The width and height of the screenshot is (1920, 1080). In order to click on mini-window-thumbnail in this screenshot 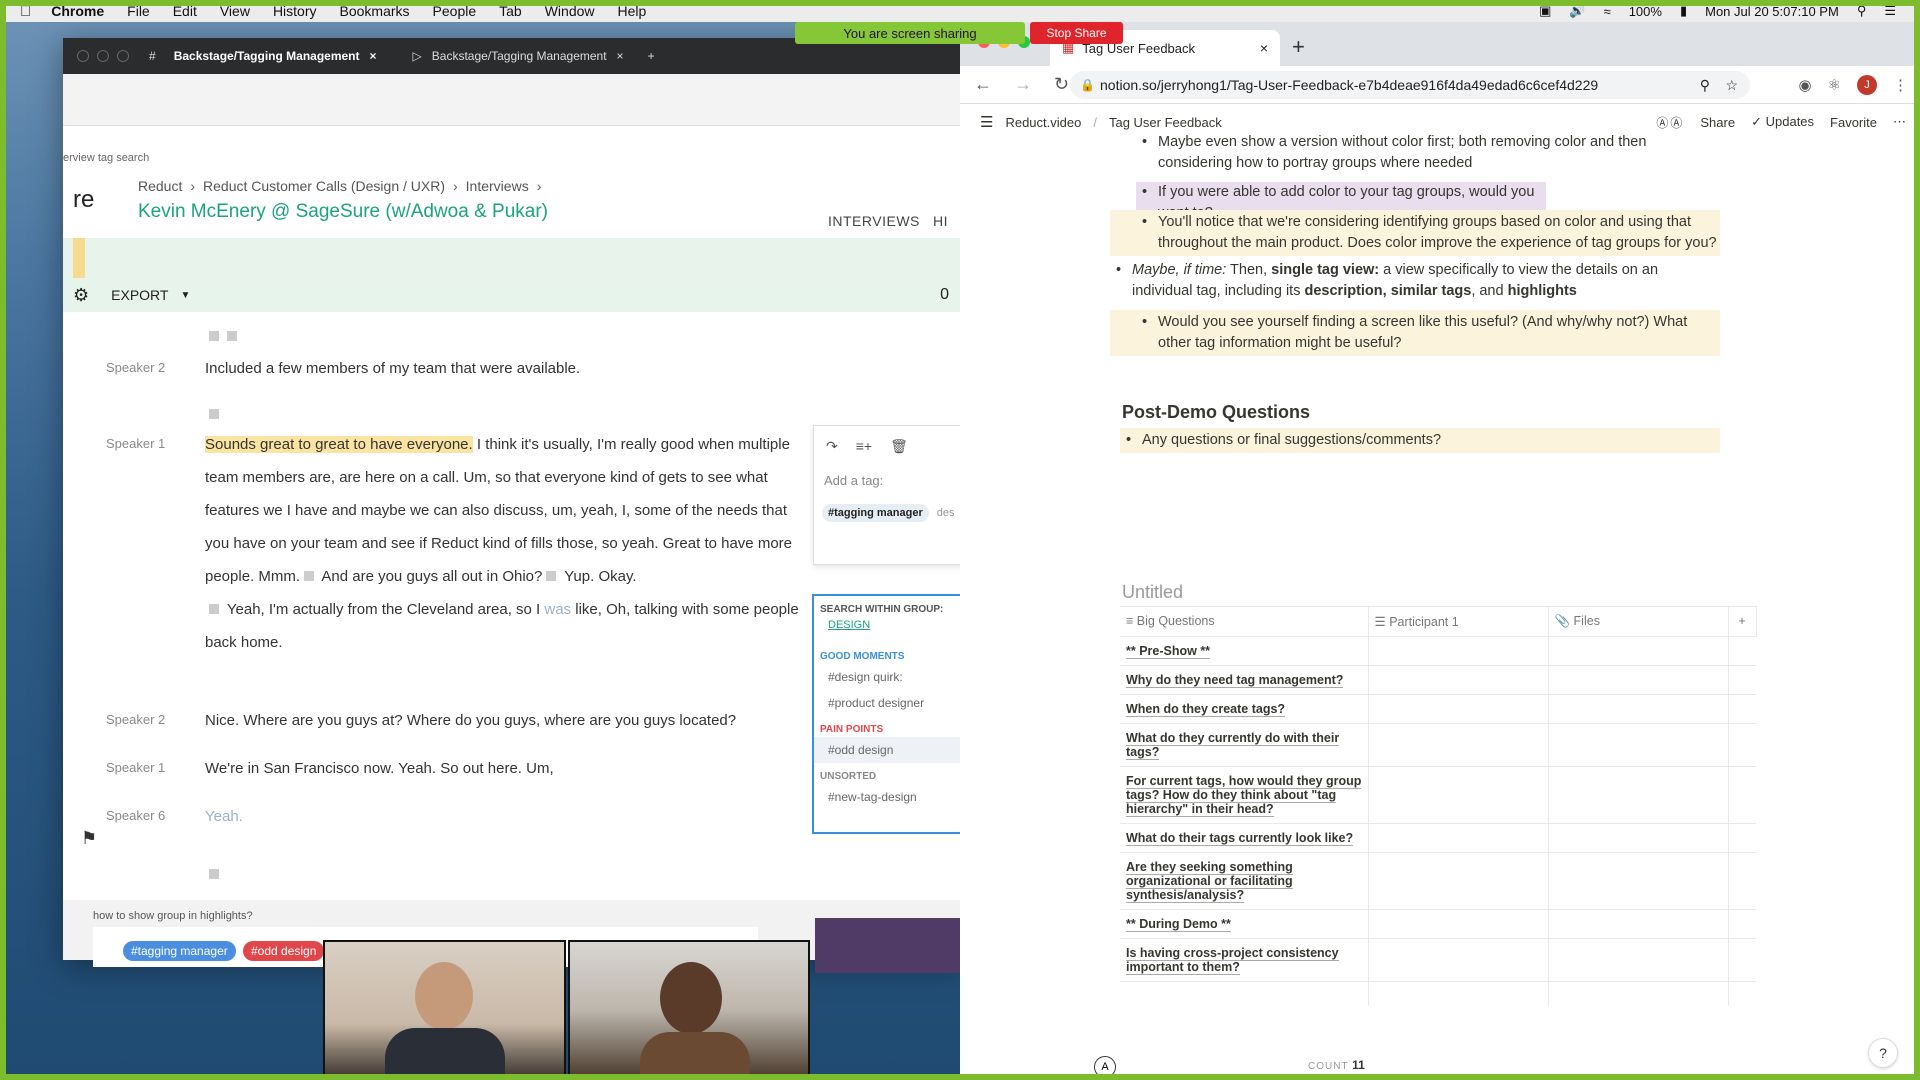, I will do `click(887, 945)`.